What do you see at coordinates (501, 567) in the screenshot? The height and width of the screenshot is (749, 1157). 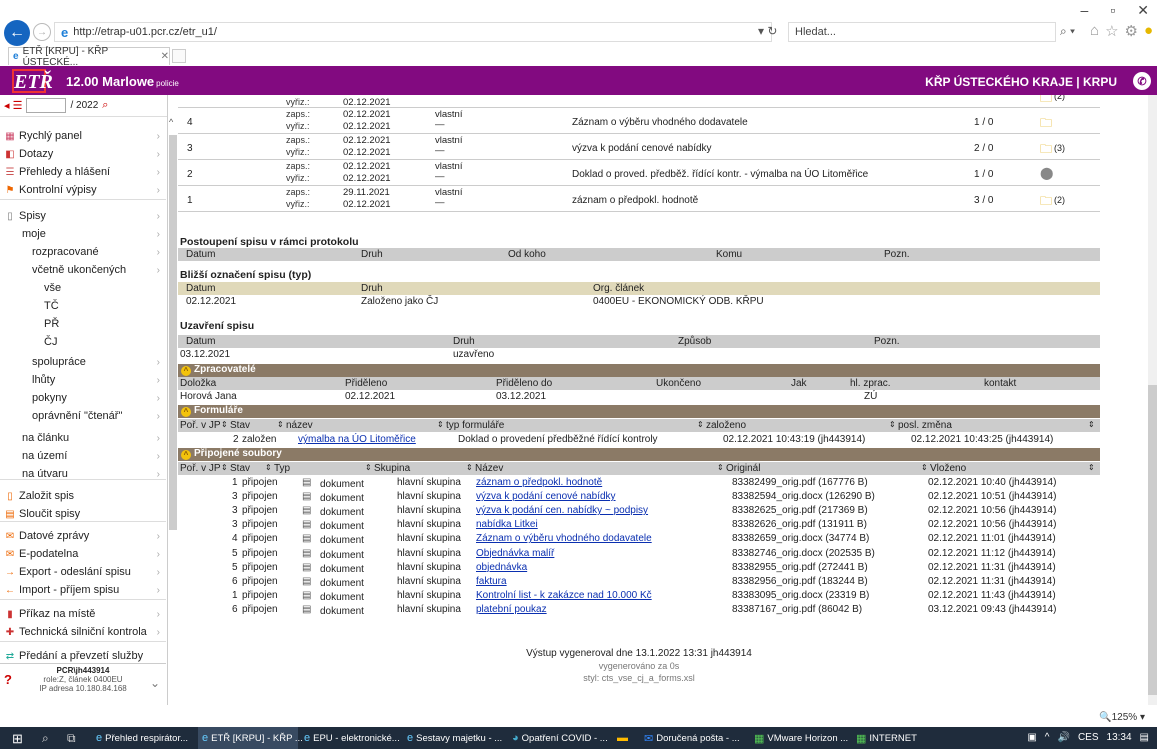 I see `file-link: objednávka` at bounding box center [501, 567].